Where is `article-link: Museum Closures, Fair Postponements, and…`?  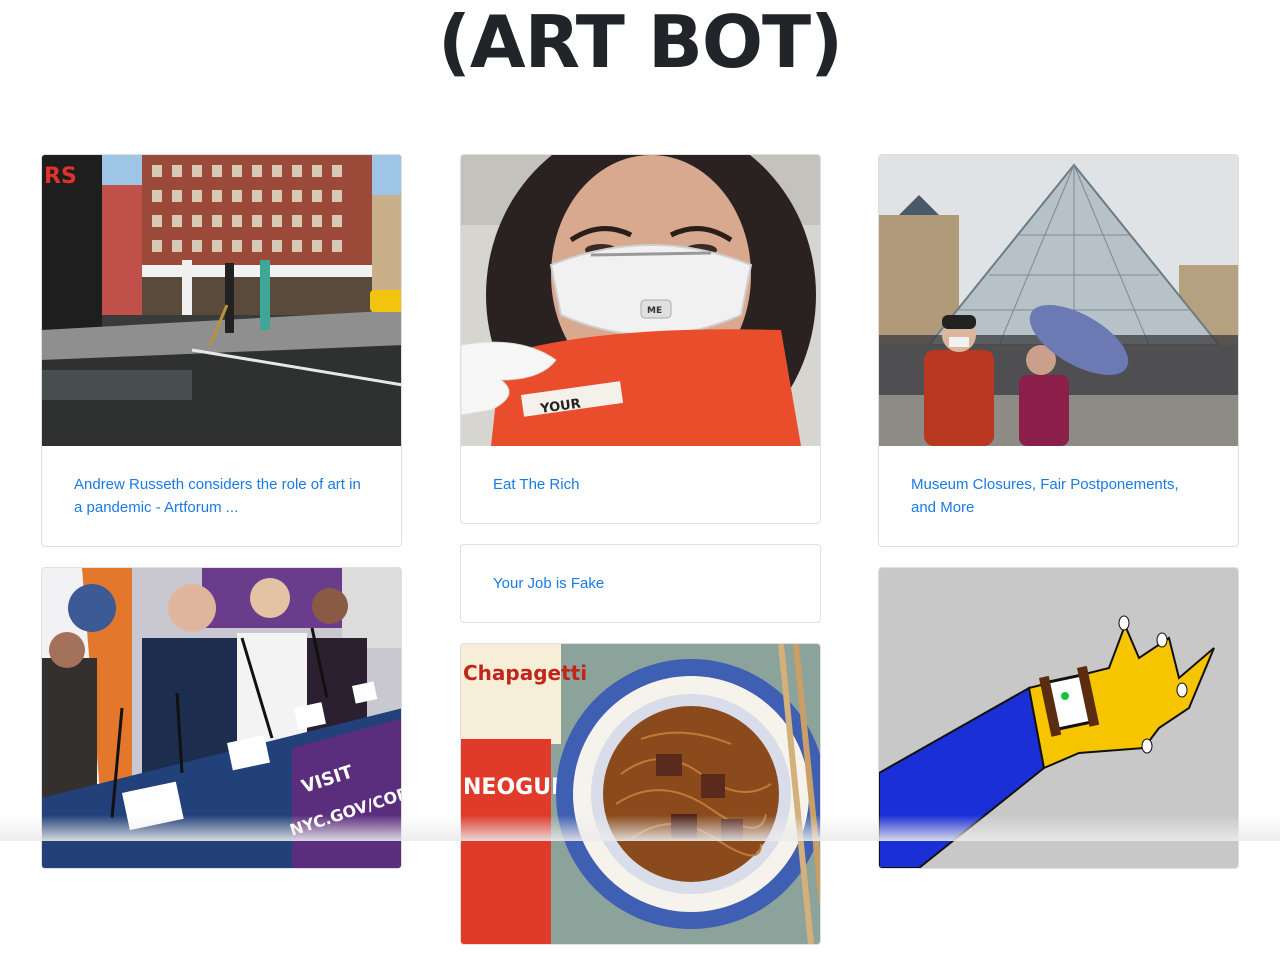 article-link: Museum Closures, Fair Postponements, and… is located at coordinates (1045, 496).